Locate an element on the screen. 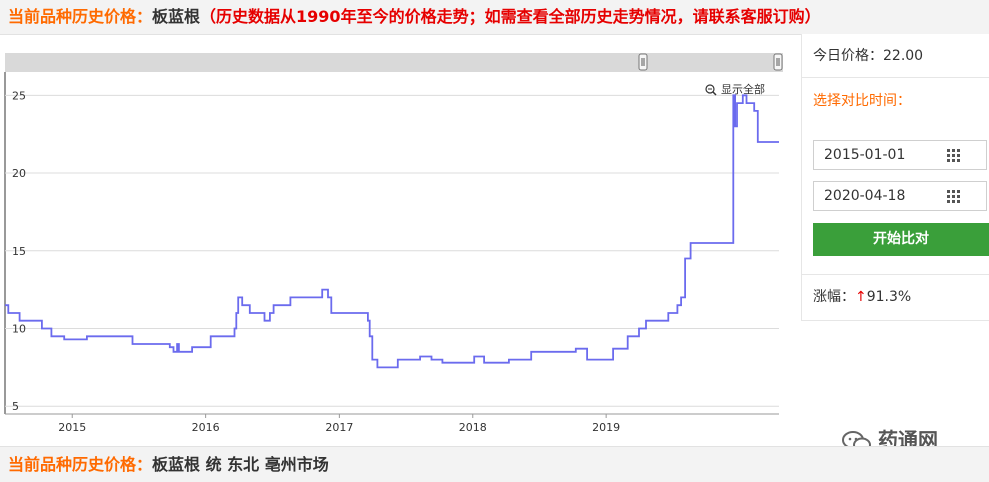  show-all-button: 显示全部 is located at coordinates (743, 89).